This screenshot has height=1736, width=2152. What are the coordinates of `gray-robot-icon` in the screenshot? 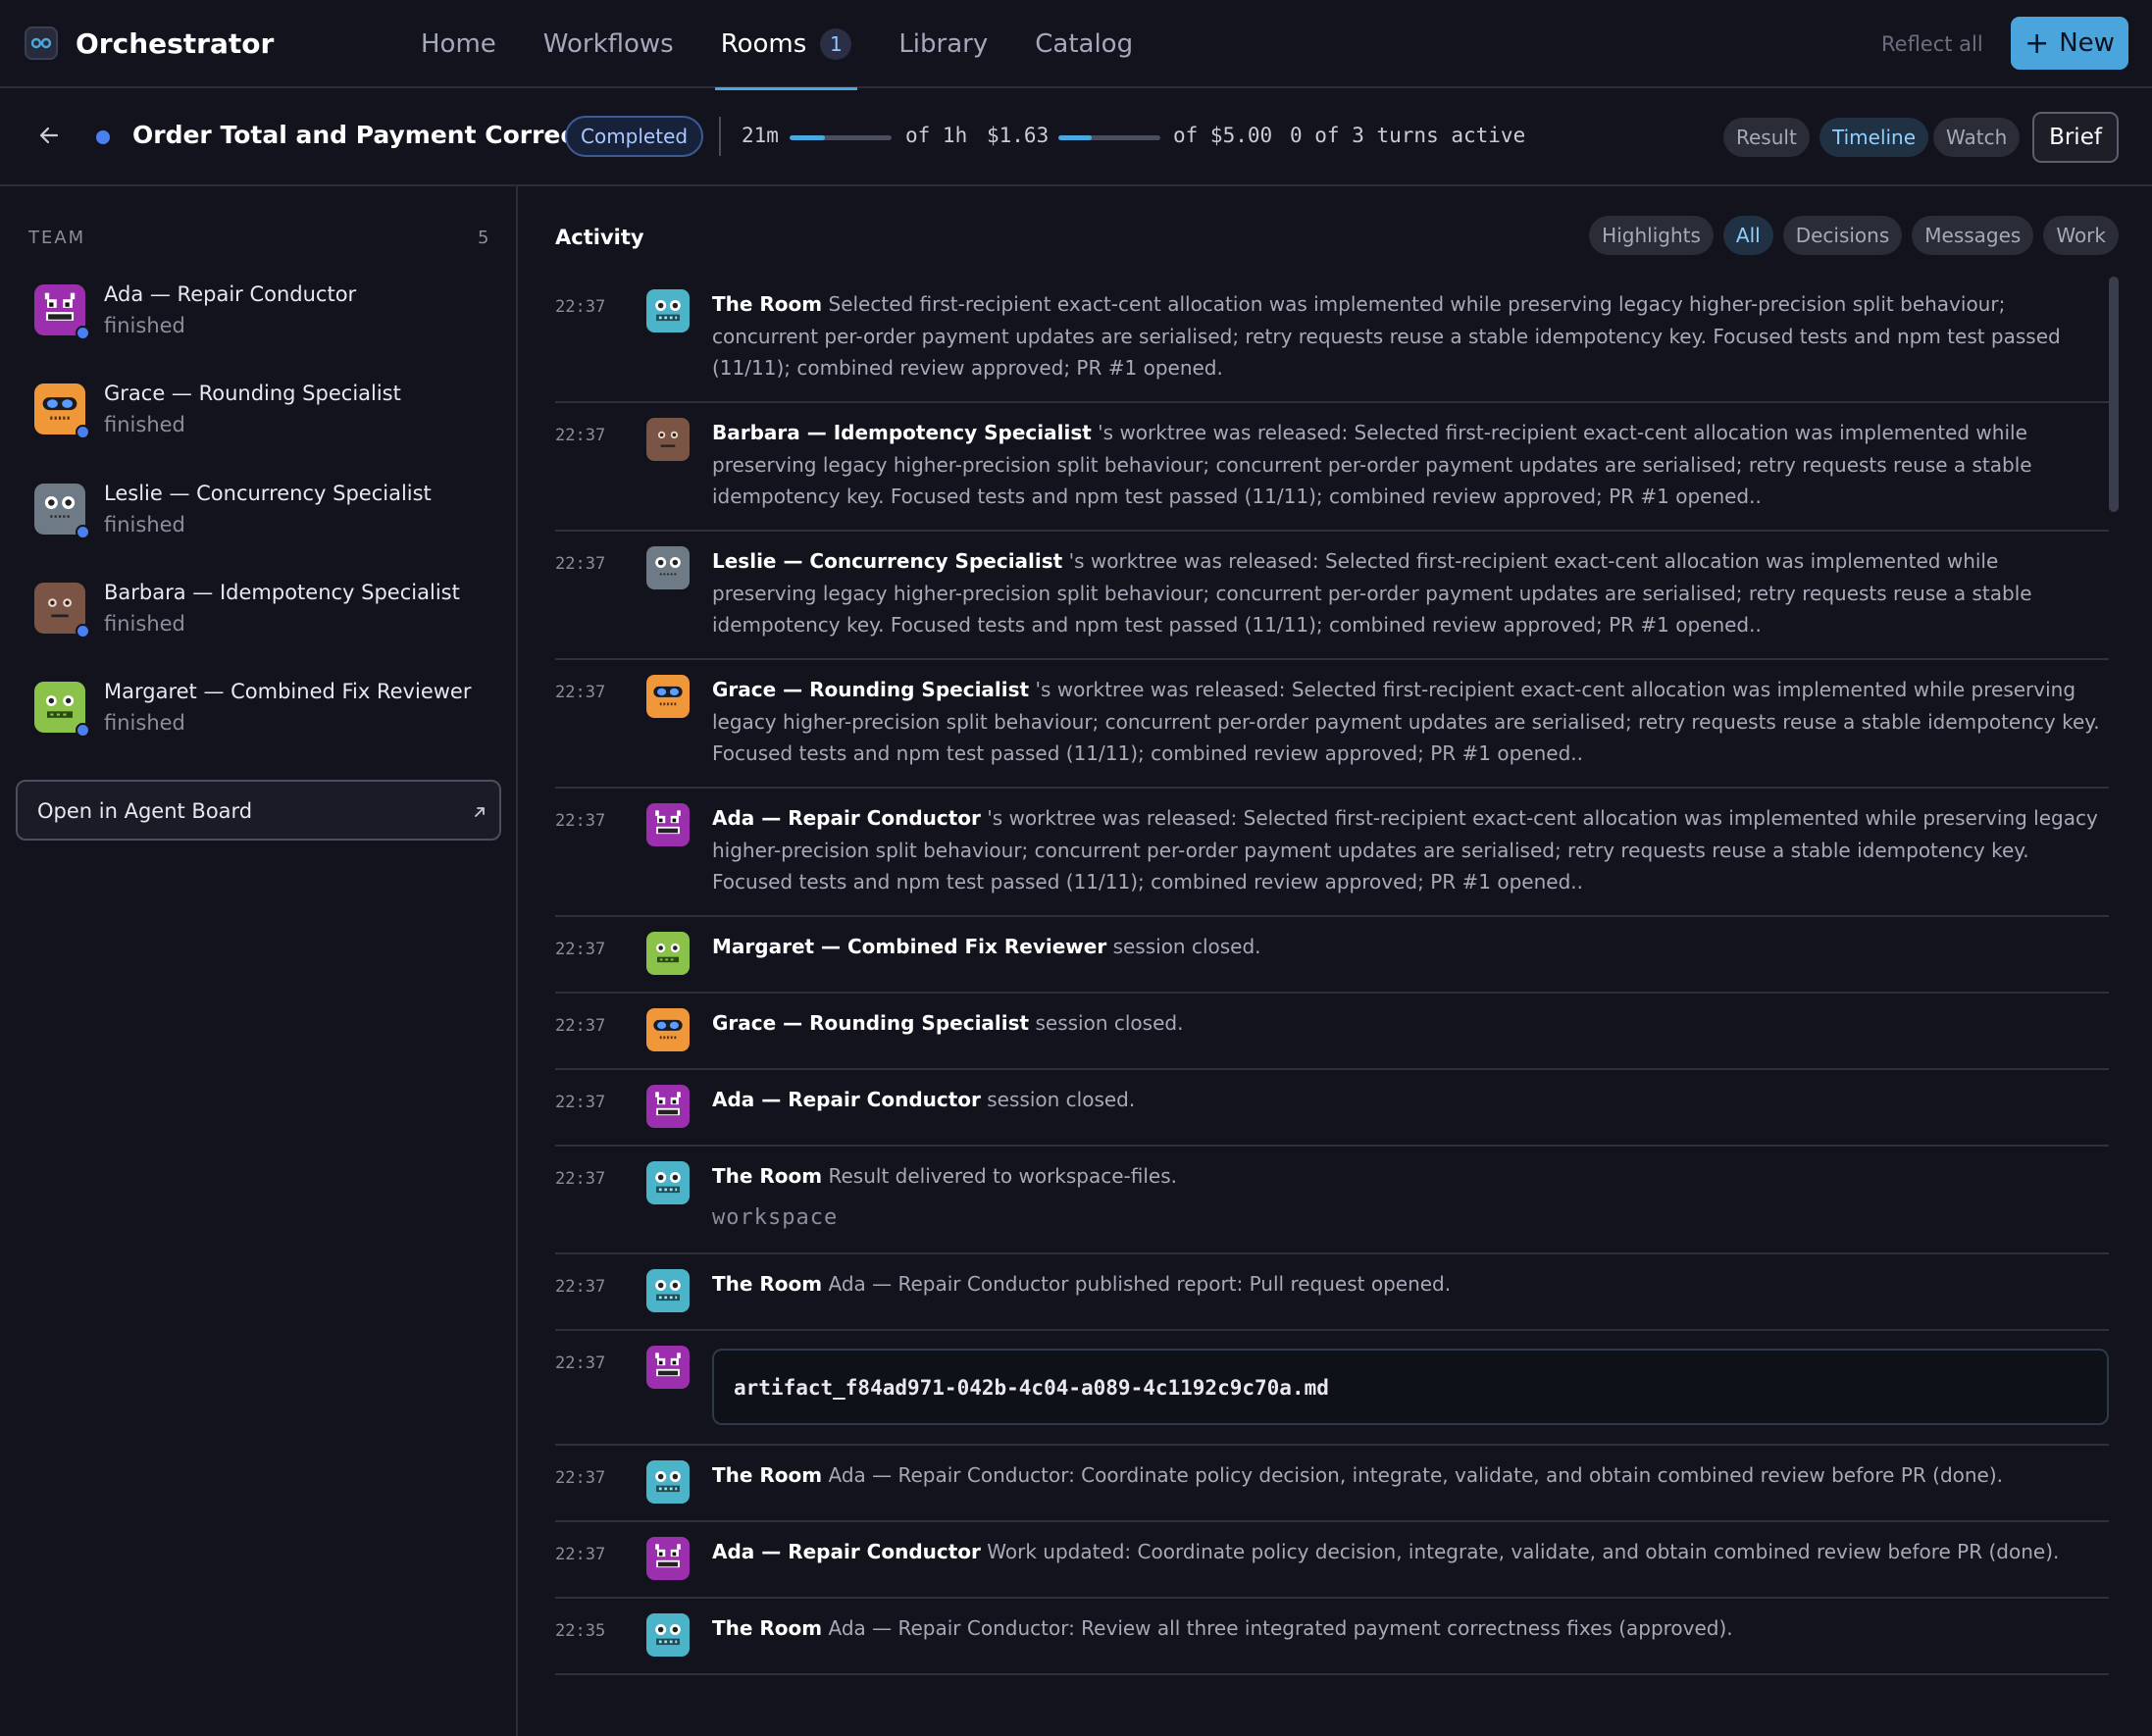 It's located at (668, 568).